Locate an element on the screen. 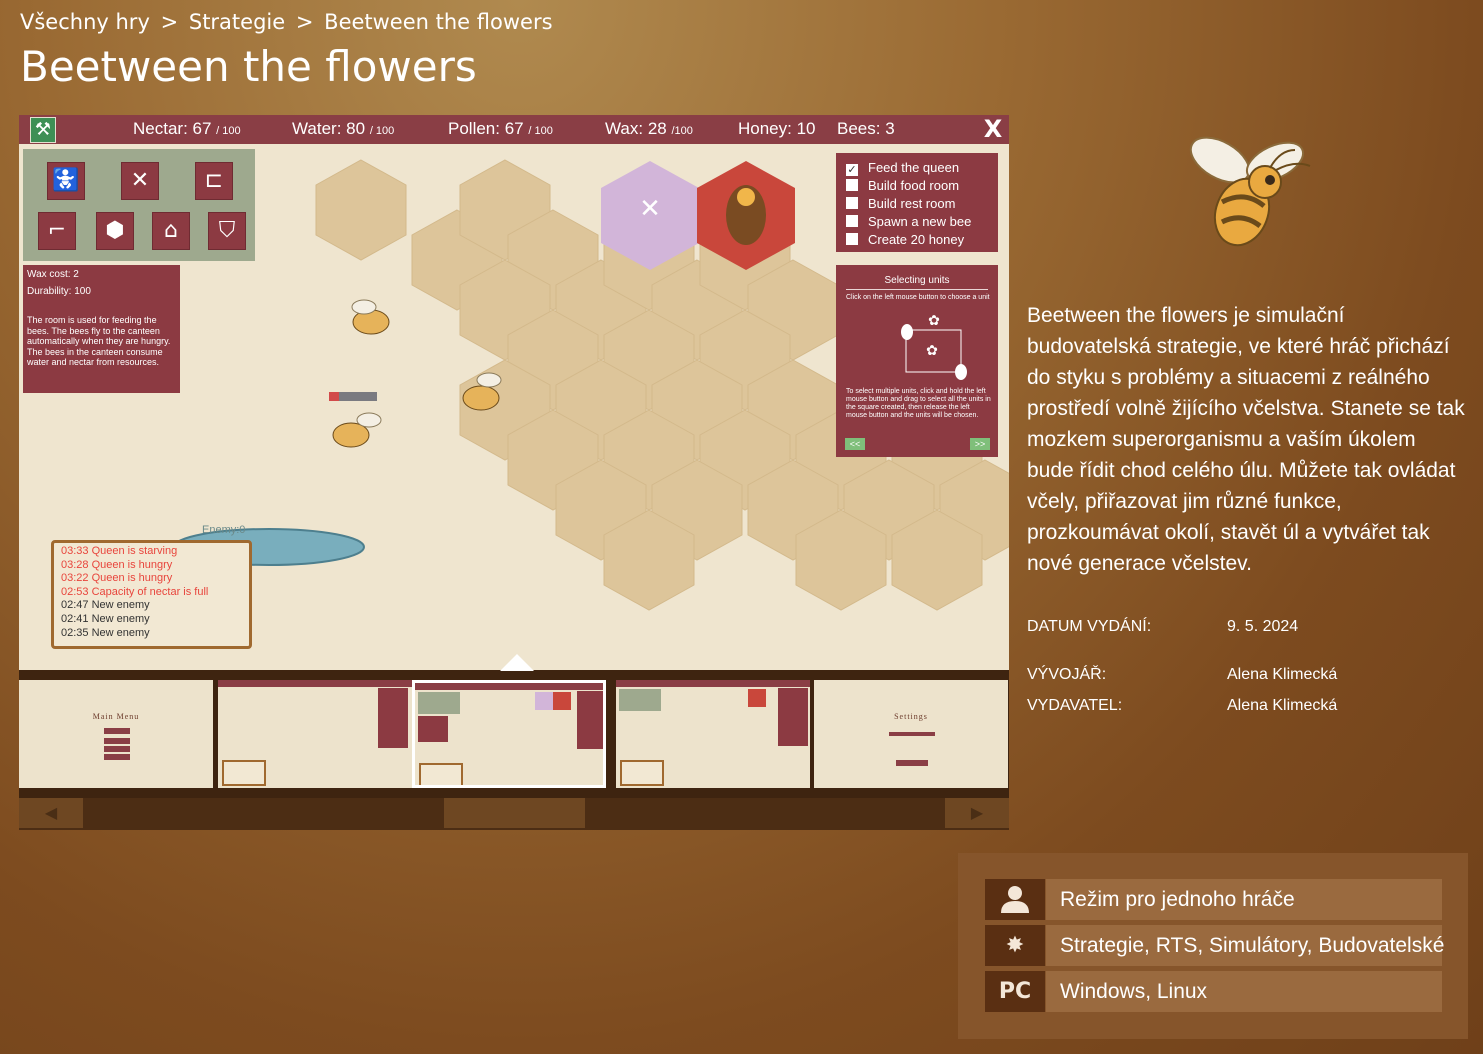  shield-icon: ⛉ is located at coordinates (227, 231).